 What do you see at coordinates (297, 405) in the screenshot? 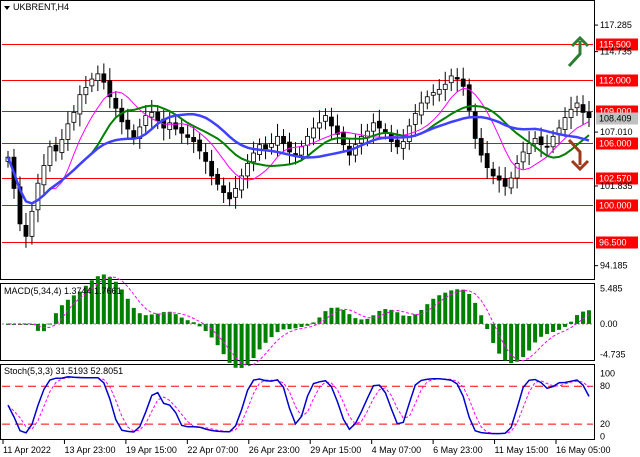
I see `stochastic-lines` at bounding box center [297, 405].